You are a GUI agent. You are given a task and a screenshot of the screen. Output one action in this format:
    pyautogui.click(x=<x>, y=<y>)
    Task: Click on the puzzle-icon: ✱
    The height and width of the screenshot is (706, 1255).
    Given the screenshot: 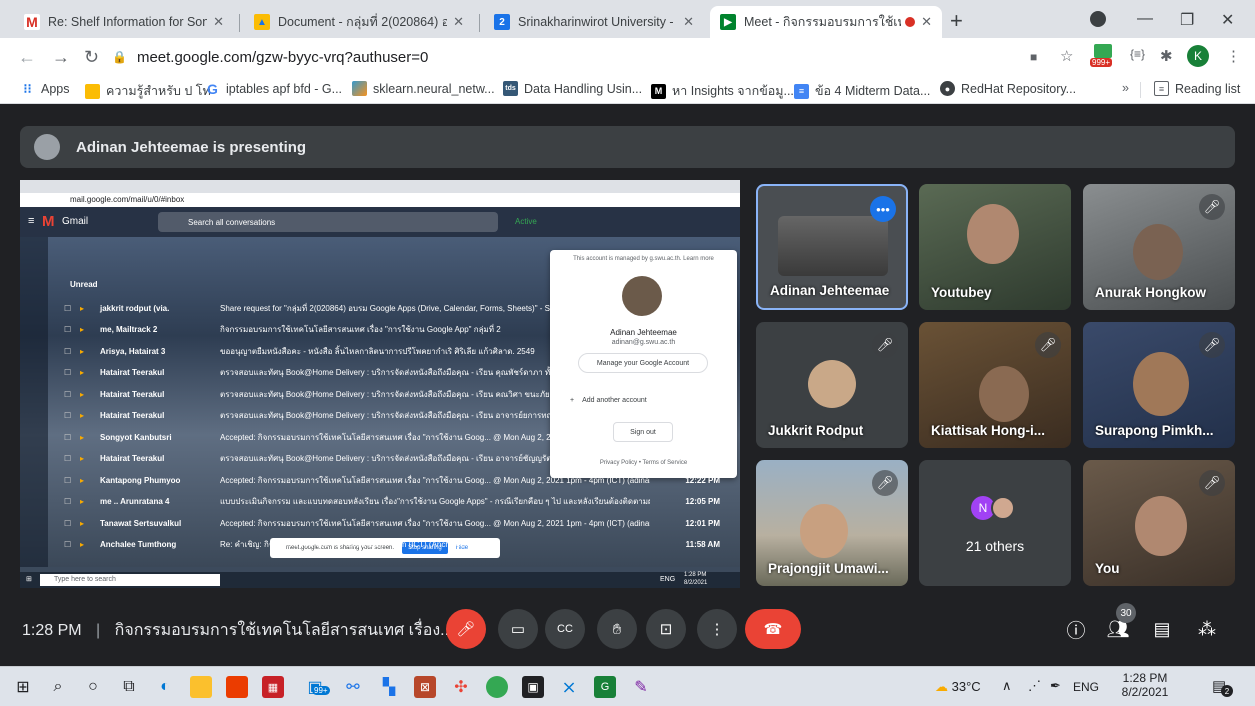 What is the action you would take?
    pyautogui.click(x=1166, y=56)
    